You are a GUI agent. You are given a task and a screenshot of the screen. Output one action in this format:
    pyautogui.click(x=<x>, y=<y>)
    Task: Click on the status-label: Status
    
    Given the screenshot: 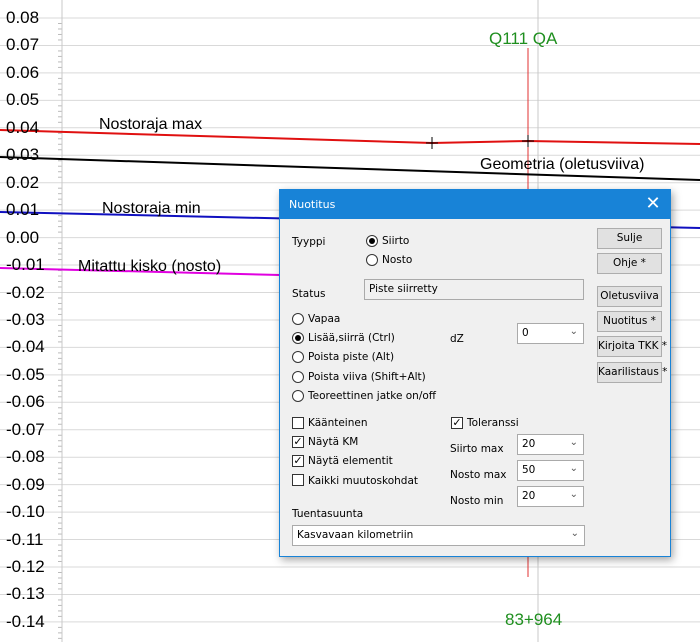 What is the action you would take?
    pyautogui.click(x=309, y=294)
    